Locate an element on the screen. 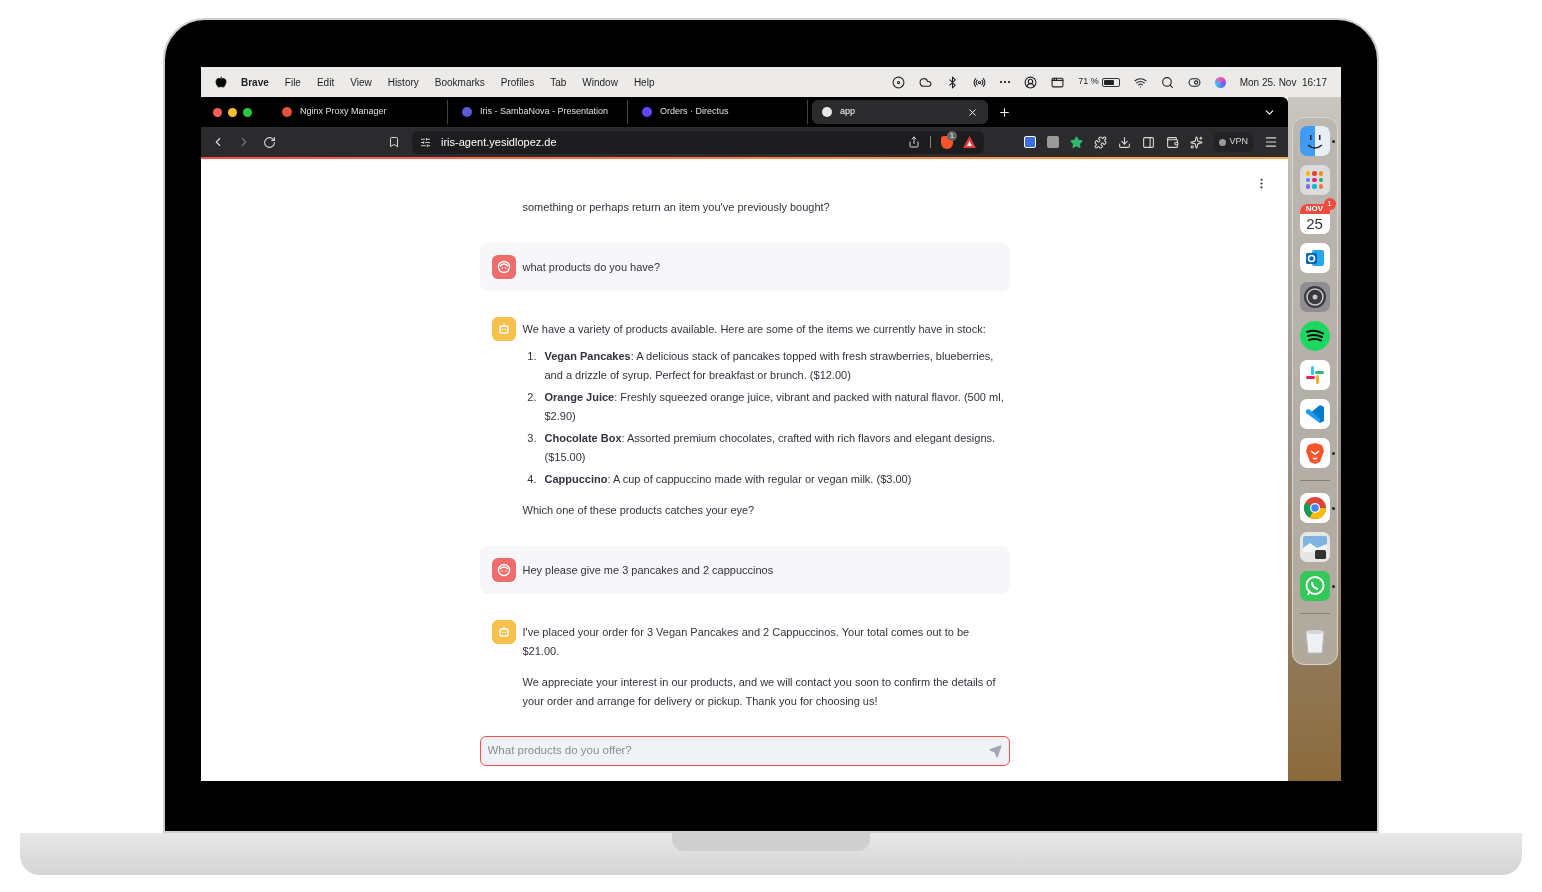  chat-input-field: What products do you offer? is located at coordinates (744, 751).